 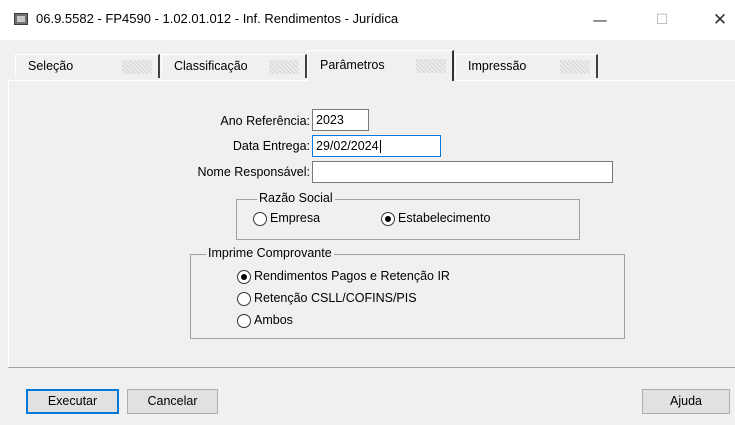 I want to click on ano-referencia-input: 2023, so click(x=340, y=120).